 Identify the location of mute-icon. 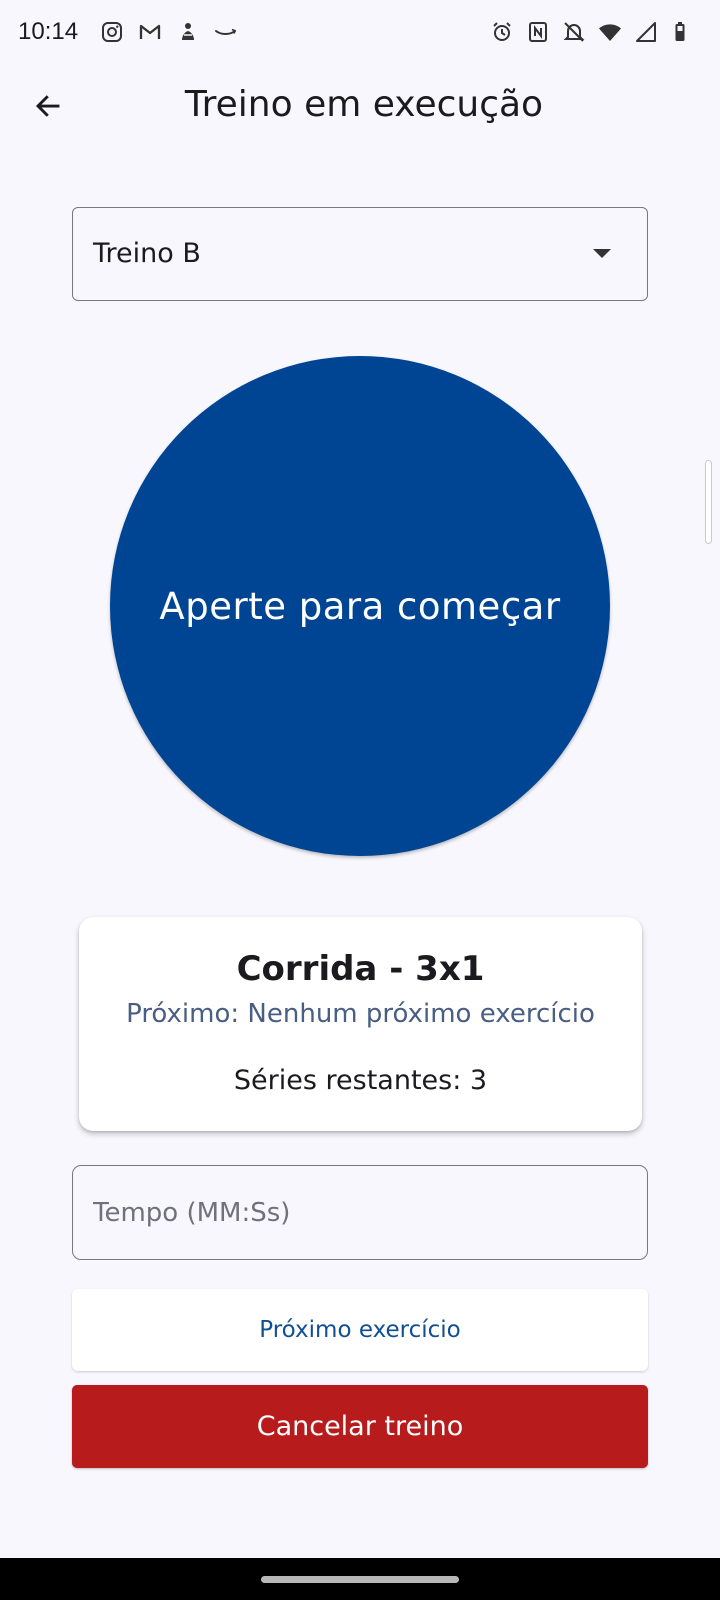
(574, 32).